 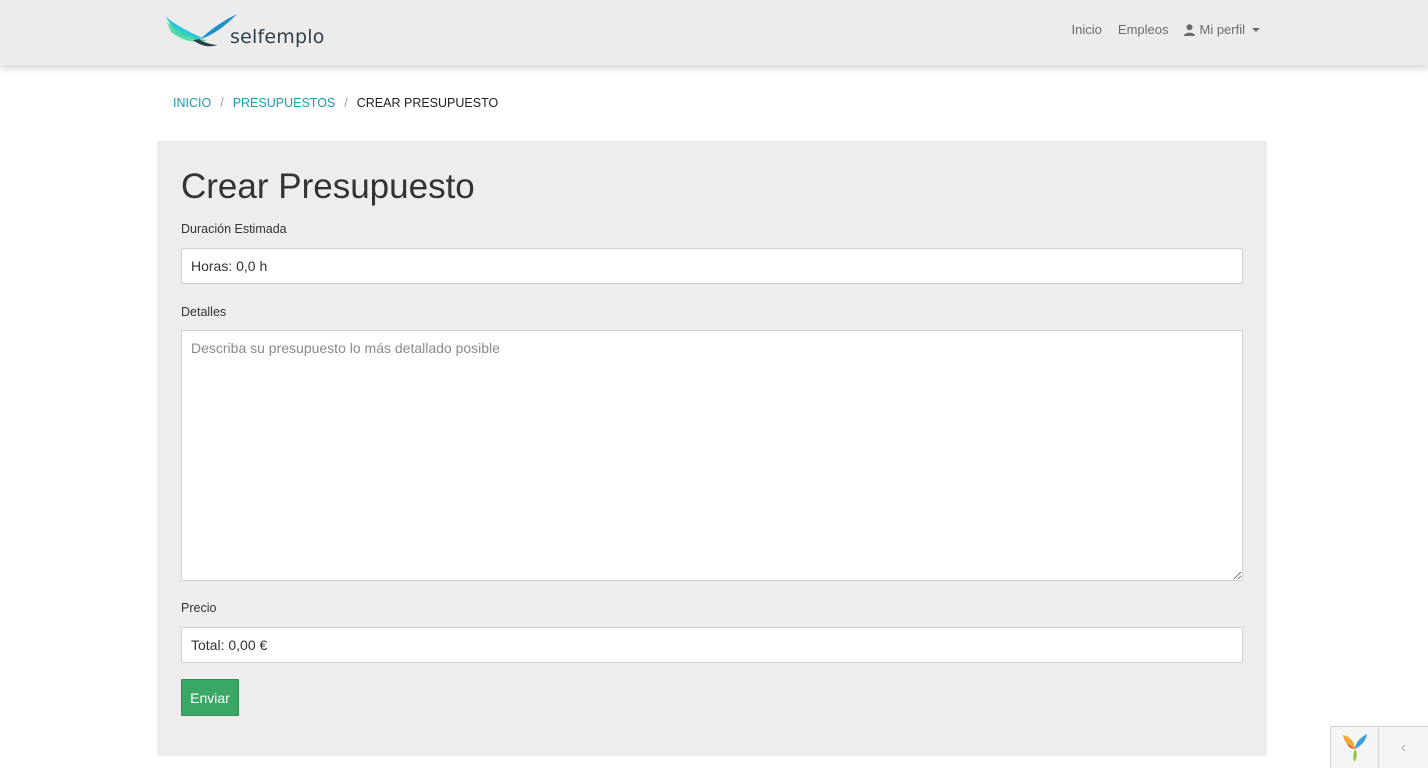 I want to click on navbar: selfemplo Inicio Empleos Mi perfil, so click(x=714, y=32).